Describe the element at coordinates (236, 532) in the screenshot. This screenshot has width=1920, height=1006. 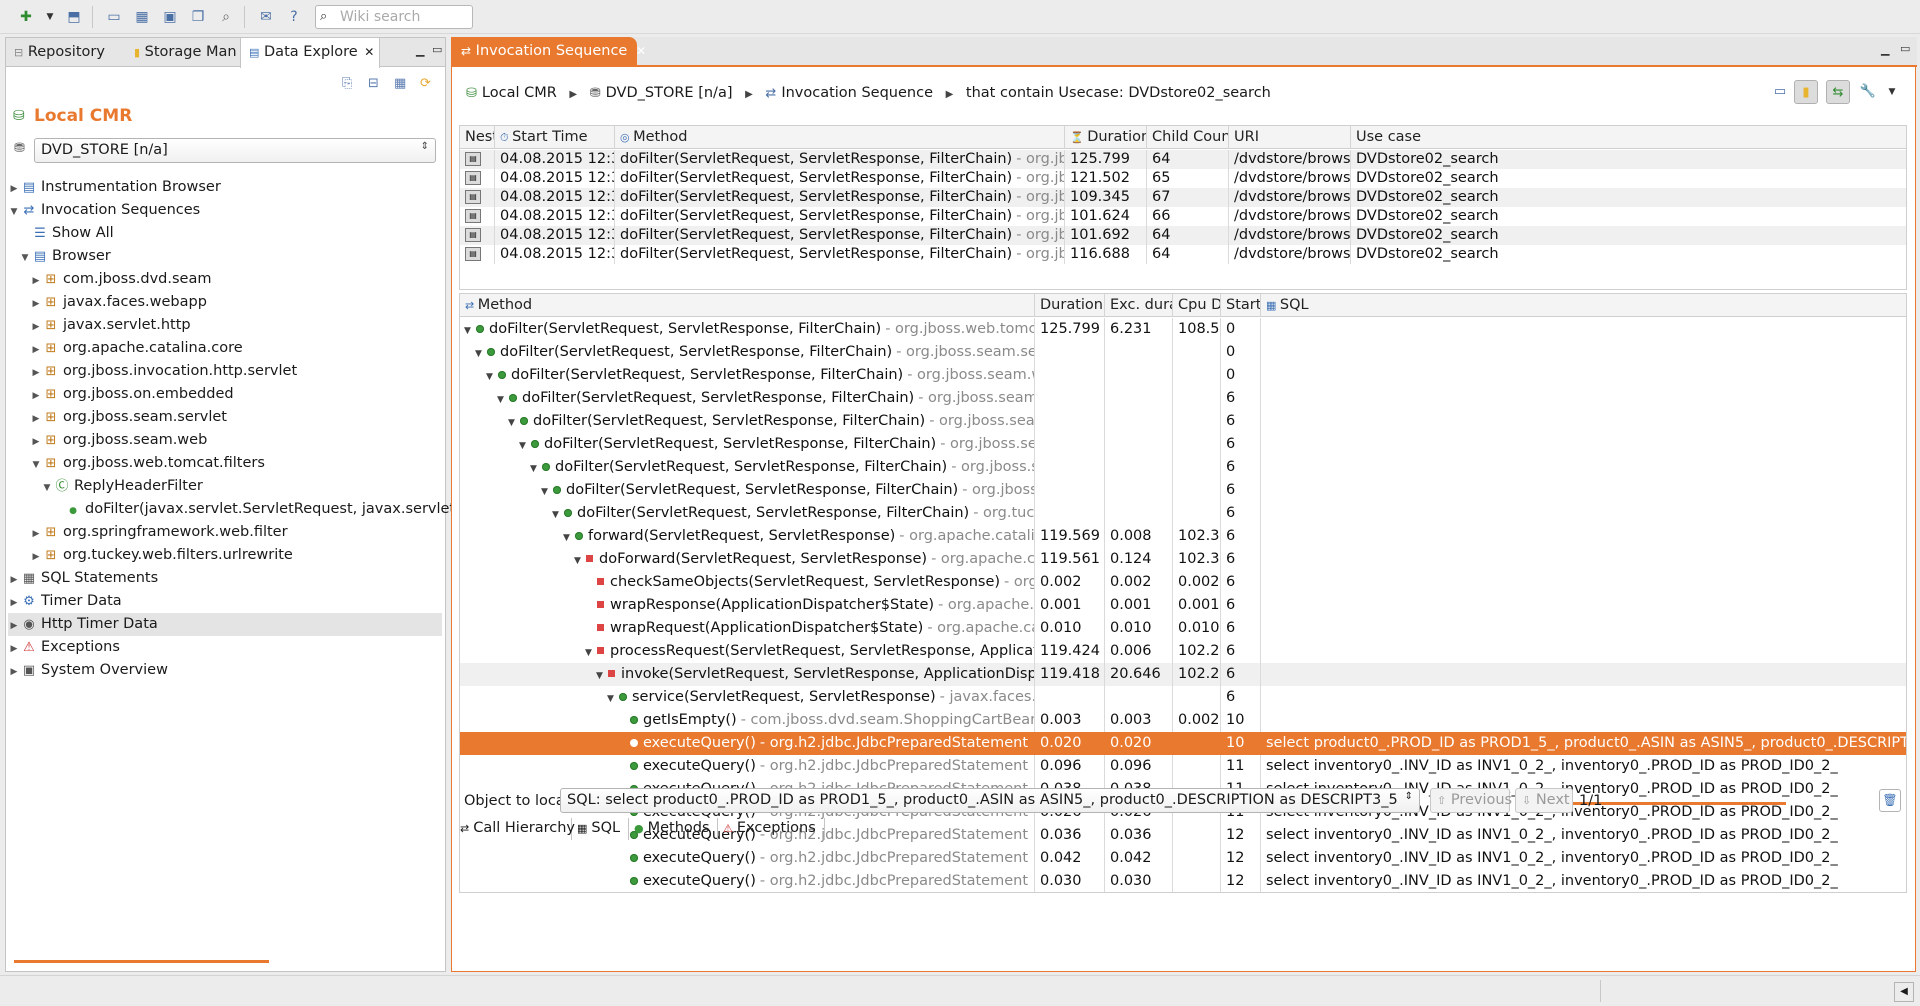
I see `tree-item: ▶ ⊞ org.springframework.web.filter` at that location.